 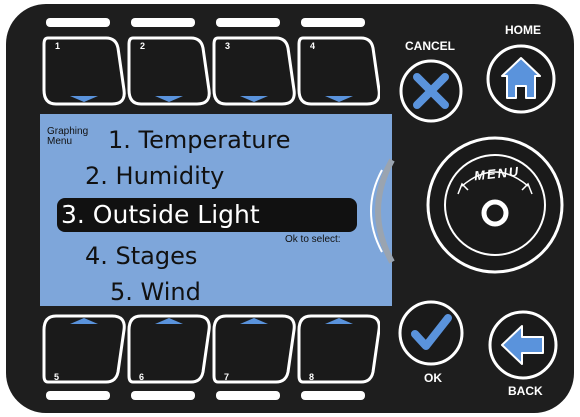 I want to click on cancel-button, so click(x=431, y=91).